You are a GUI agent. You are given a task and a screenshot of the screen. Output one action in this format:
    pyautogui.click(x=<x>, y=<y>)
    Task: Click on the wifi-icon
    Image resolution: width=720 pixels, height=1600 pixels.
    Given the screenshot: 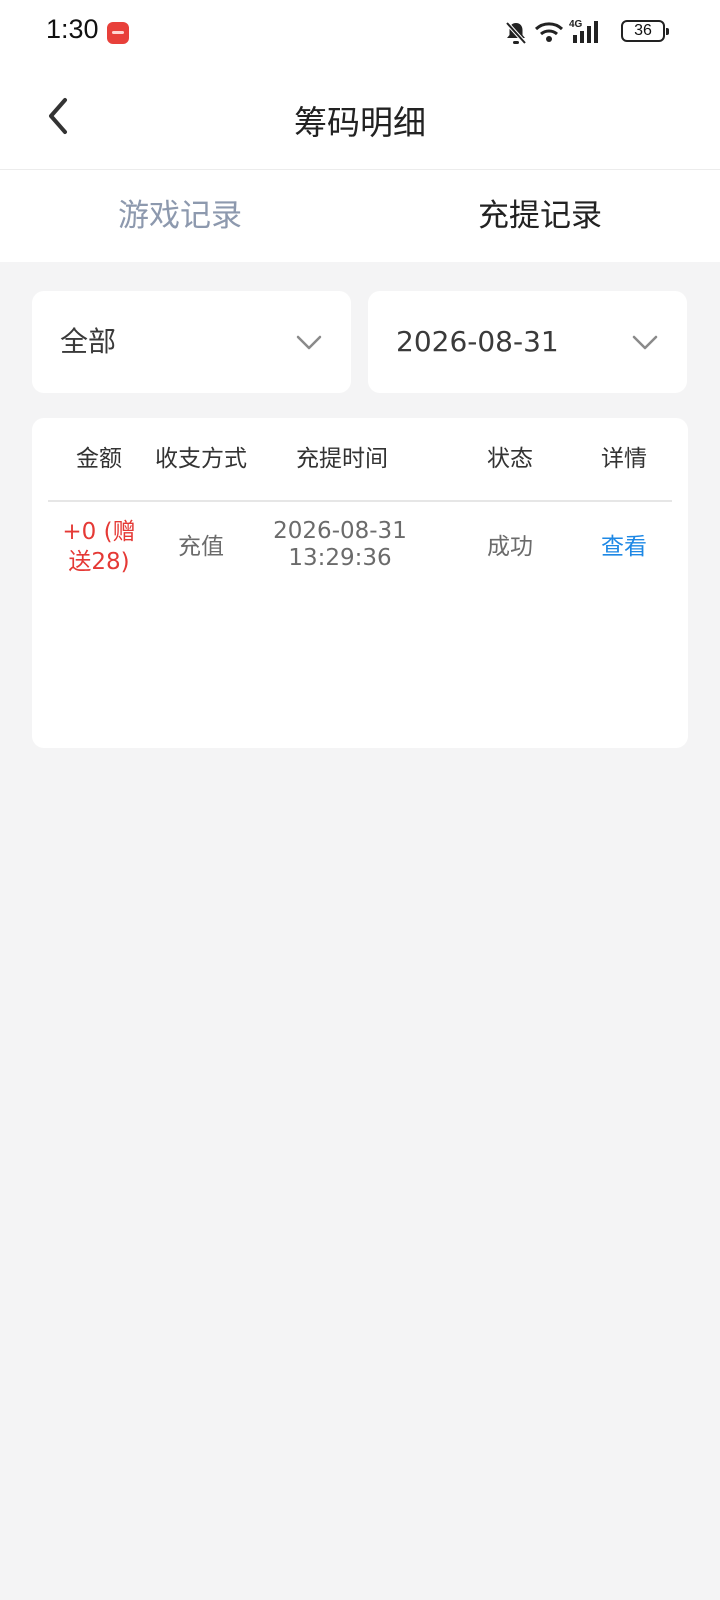 What is the action you would take?
    pyautogui.click(x=549, y=32)
    